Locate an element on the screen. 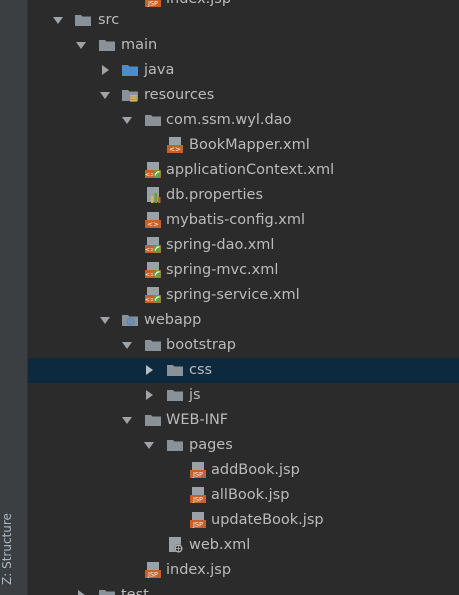  tree-row-dbprops: db.properties is located at coordinates (243, 195).